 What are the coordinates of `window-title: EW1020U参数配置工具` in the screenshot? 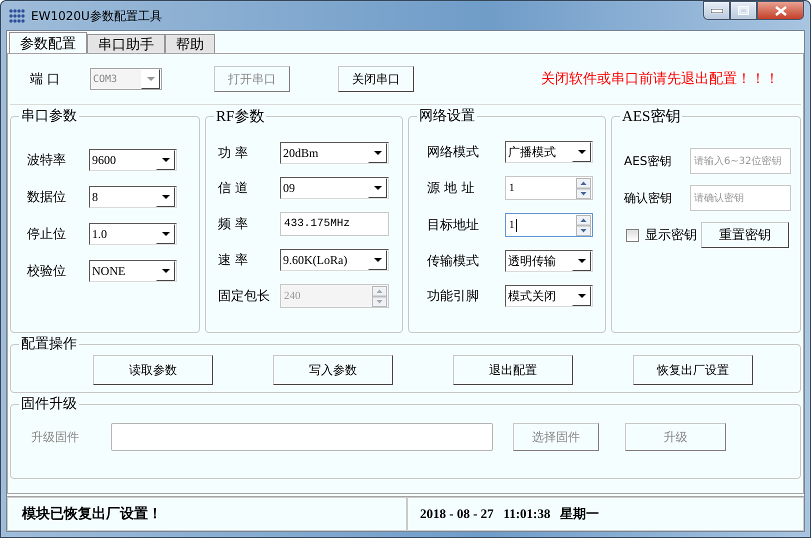 It's located at (96, 16).